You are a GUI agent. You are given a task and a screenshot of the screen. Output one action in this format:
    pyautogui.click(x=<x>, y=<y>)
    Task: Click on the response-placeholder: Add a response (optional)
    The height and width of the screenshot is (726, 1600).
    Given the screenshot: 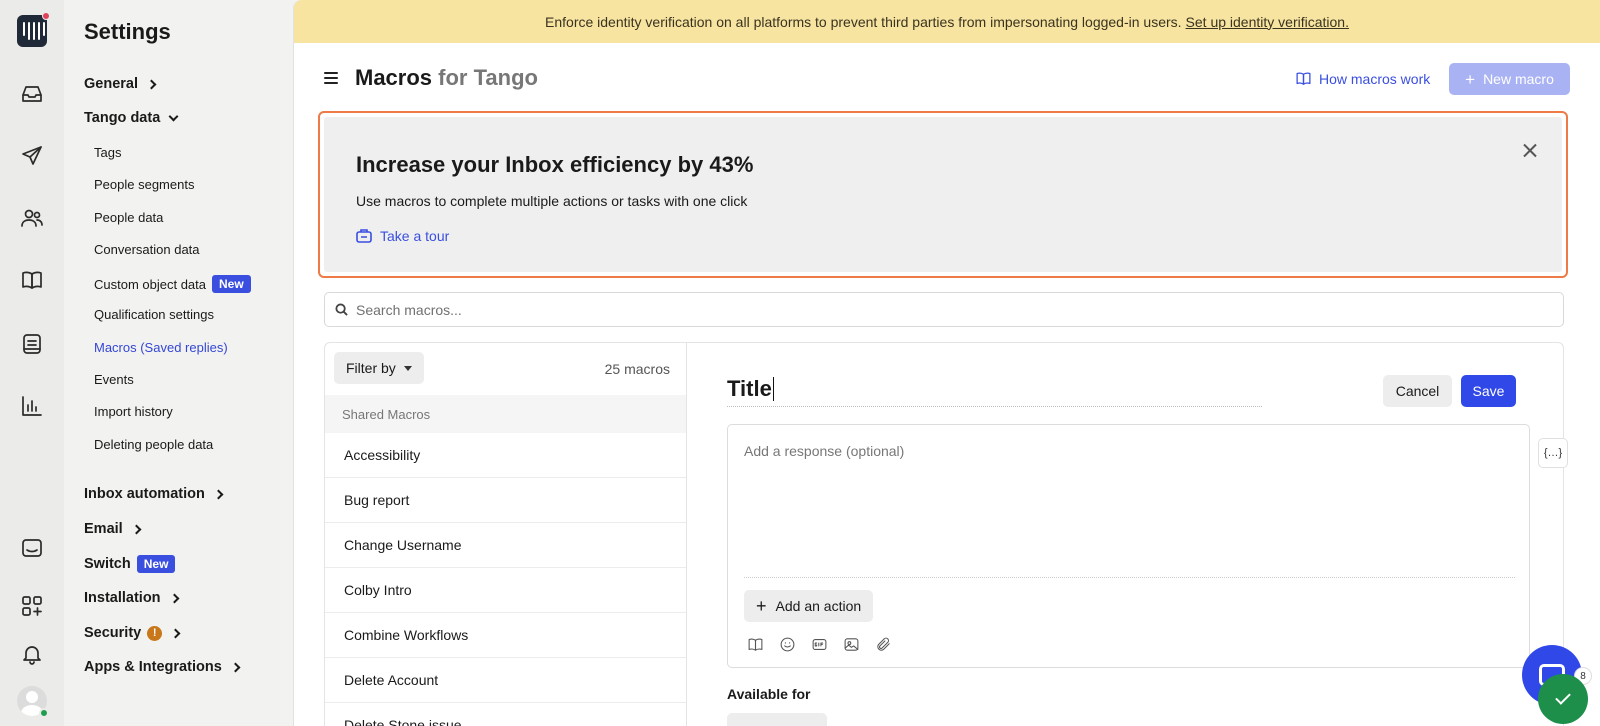 What is the action you would take?
    pyautogui.click(x=824, y=451)
    